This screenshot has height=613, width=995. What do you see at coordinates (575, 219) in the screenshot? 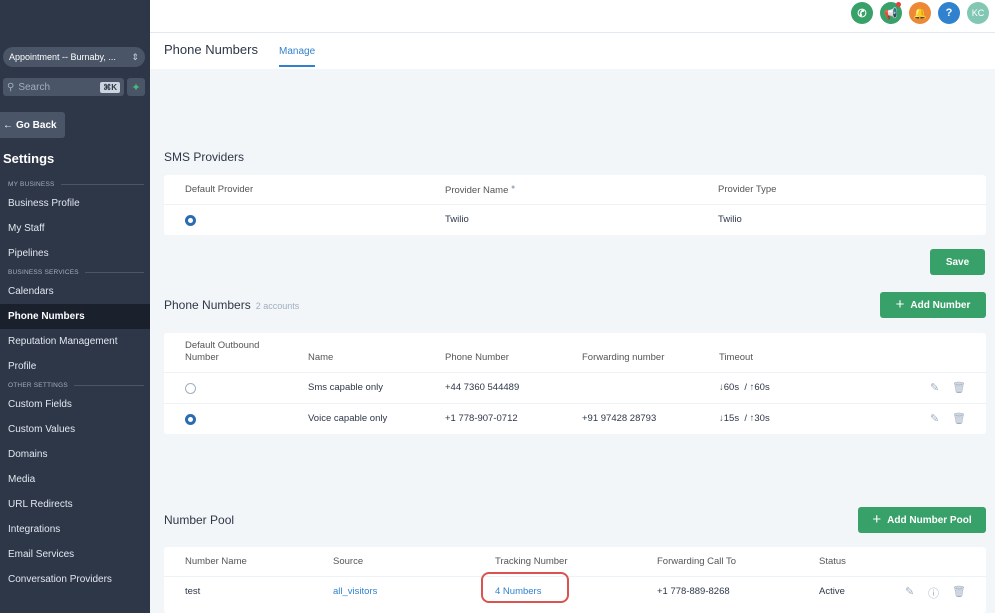
I see `table-row: Twilio Twilio` at bounding box center [575, 219].